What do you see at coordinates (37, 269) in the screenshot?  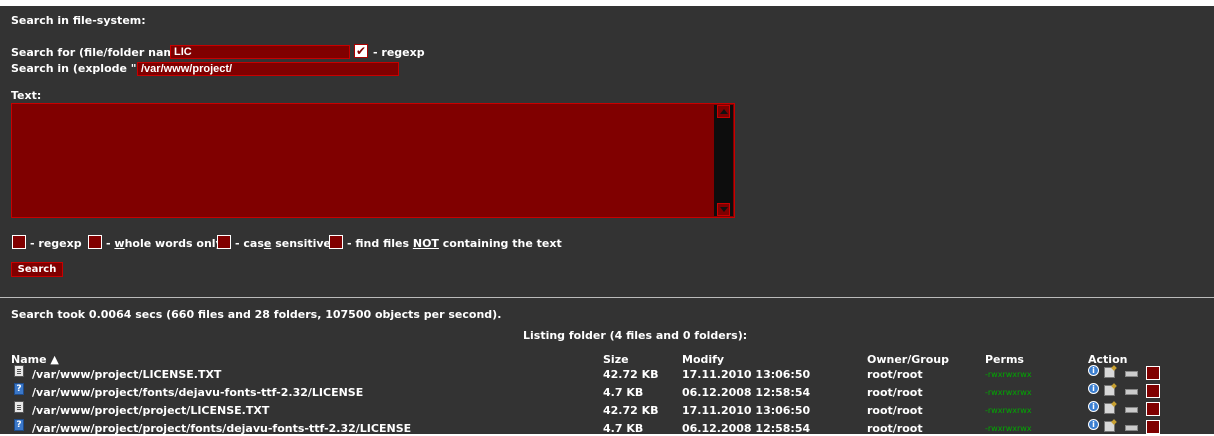 I see `search-button: Search` at bounding box center [37, 269].